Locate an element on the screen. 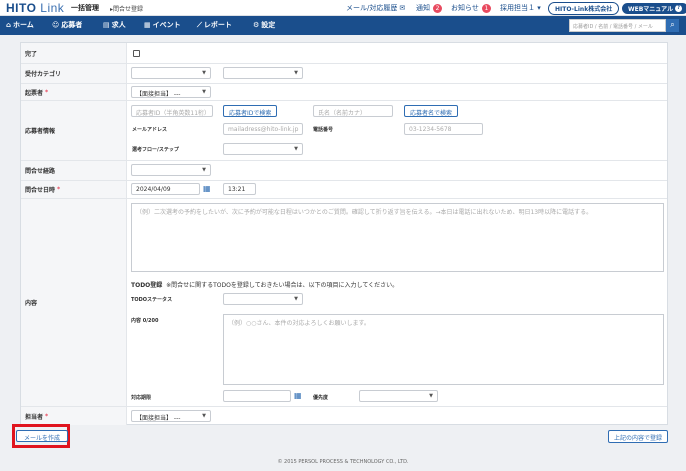 This screenshot has width=686, height=471. route-label: 問合せ経路 is located at coordinates (74, 170).